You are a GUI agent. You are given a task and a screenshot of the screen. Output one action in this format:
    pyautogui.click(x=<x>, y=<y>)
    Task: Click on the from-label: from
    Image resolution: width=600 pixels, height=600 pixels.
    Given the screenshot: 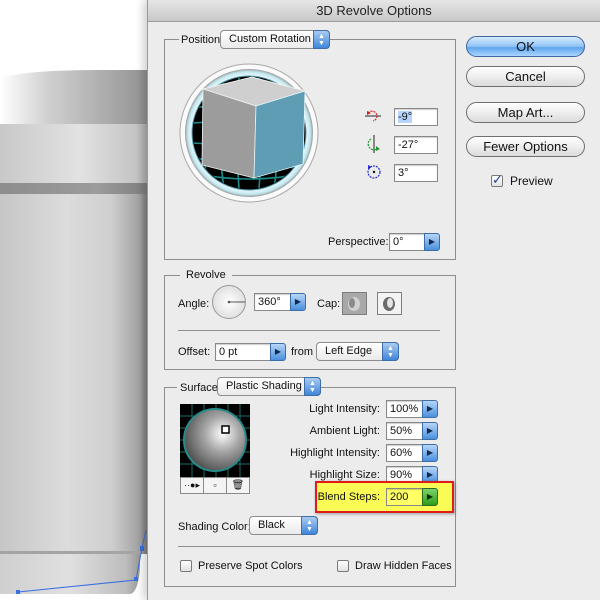 What is the action you would take?
    pyautogui.click(x=302, y=352)
    